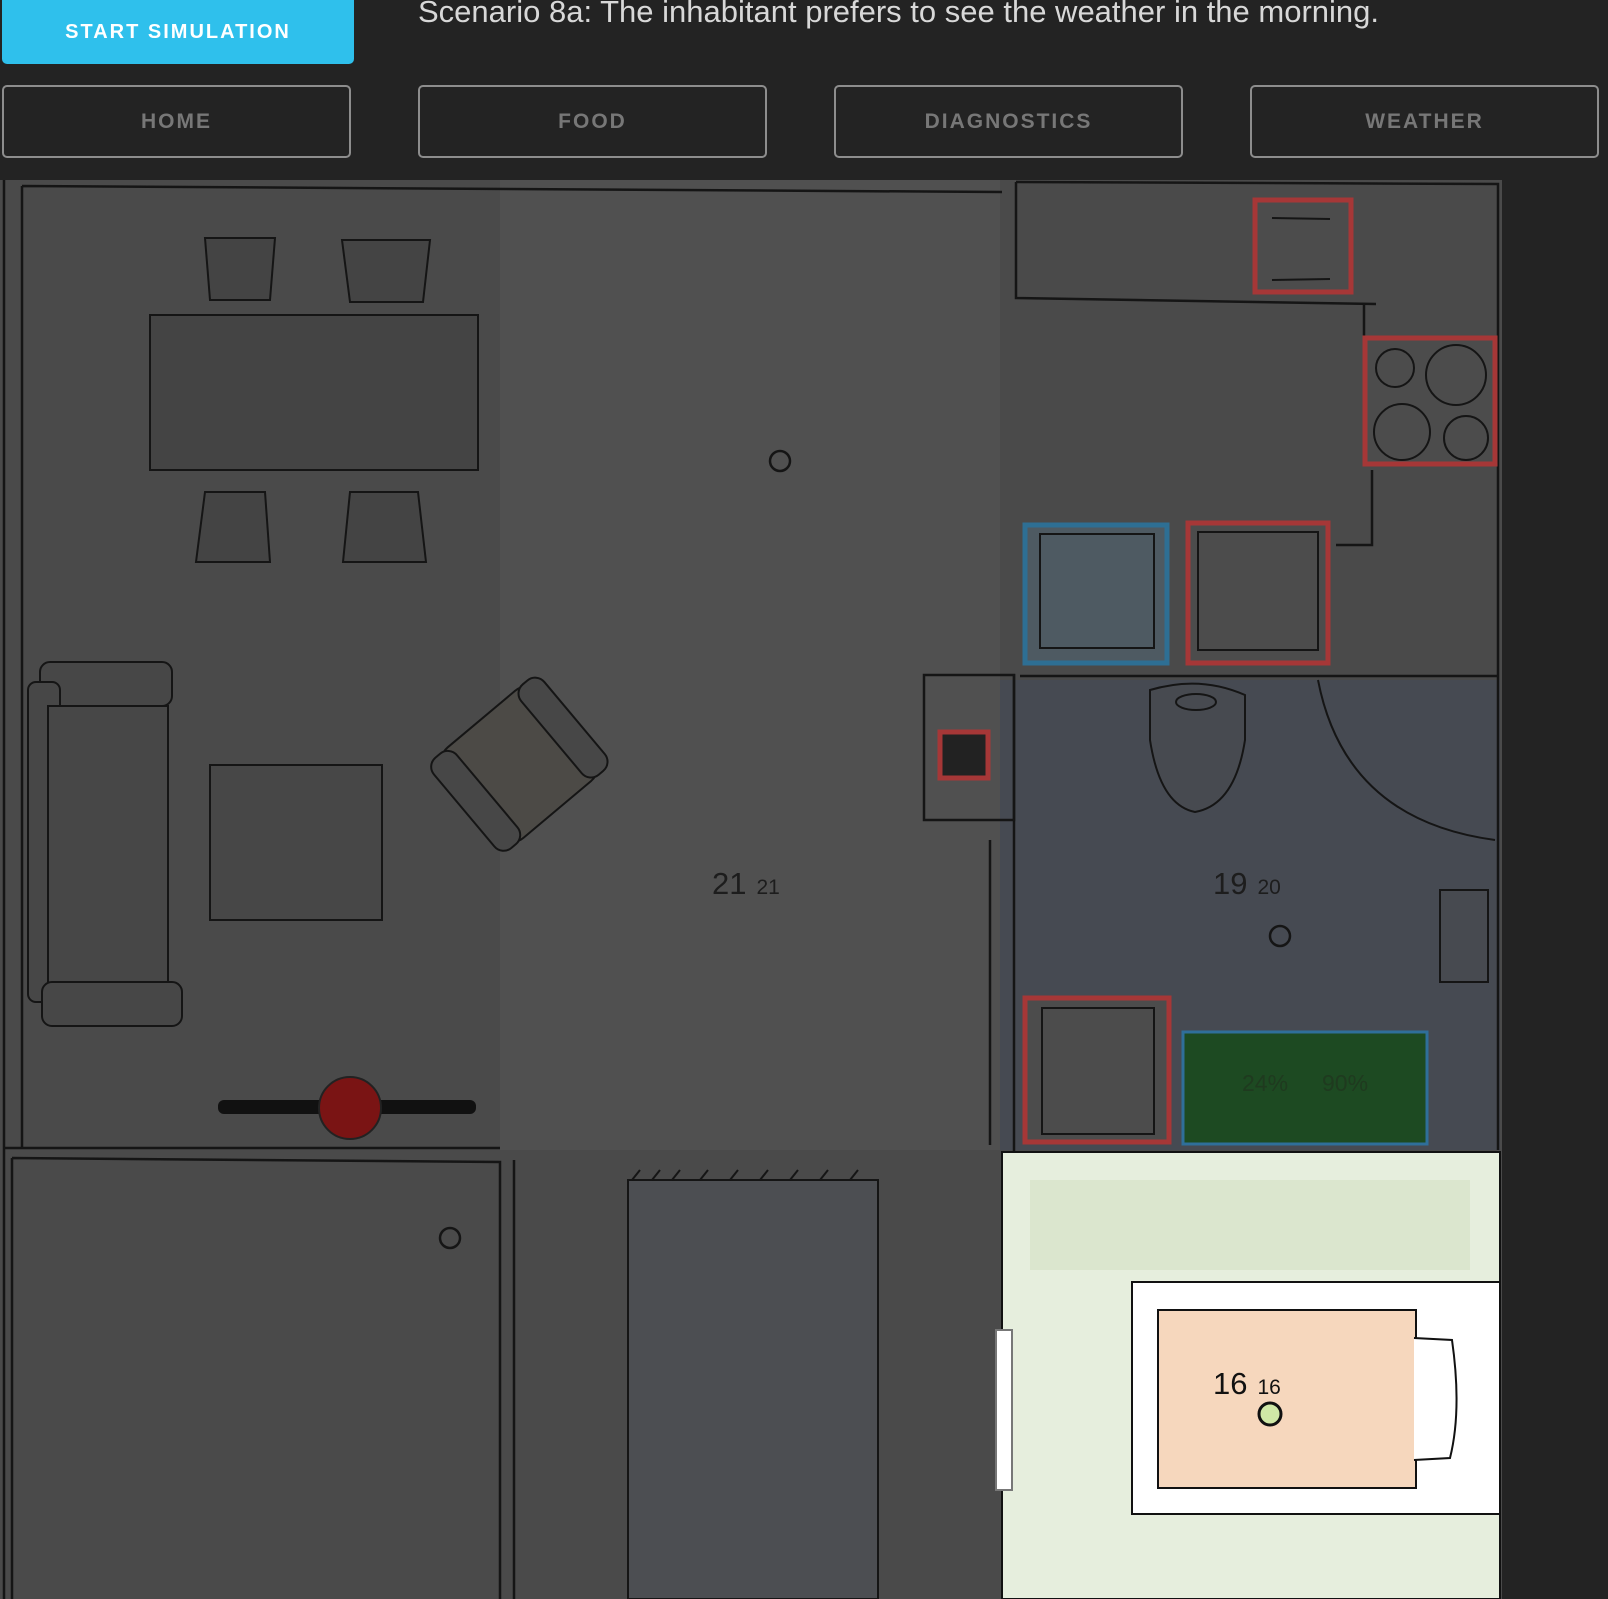  What do you see at coordinates (753, 1389) in the screenshot?
I see `hallway-rug` at bounding box center [753, 1389].